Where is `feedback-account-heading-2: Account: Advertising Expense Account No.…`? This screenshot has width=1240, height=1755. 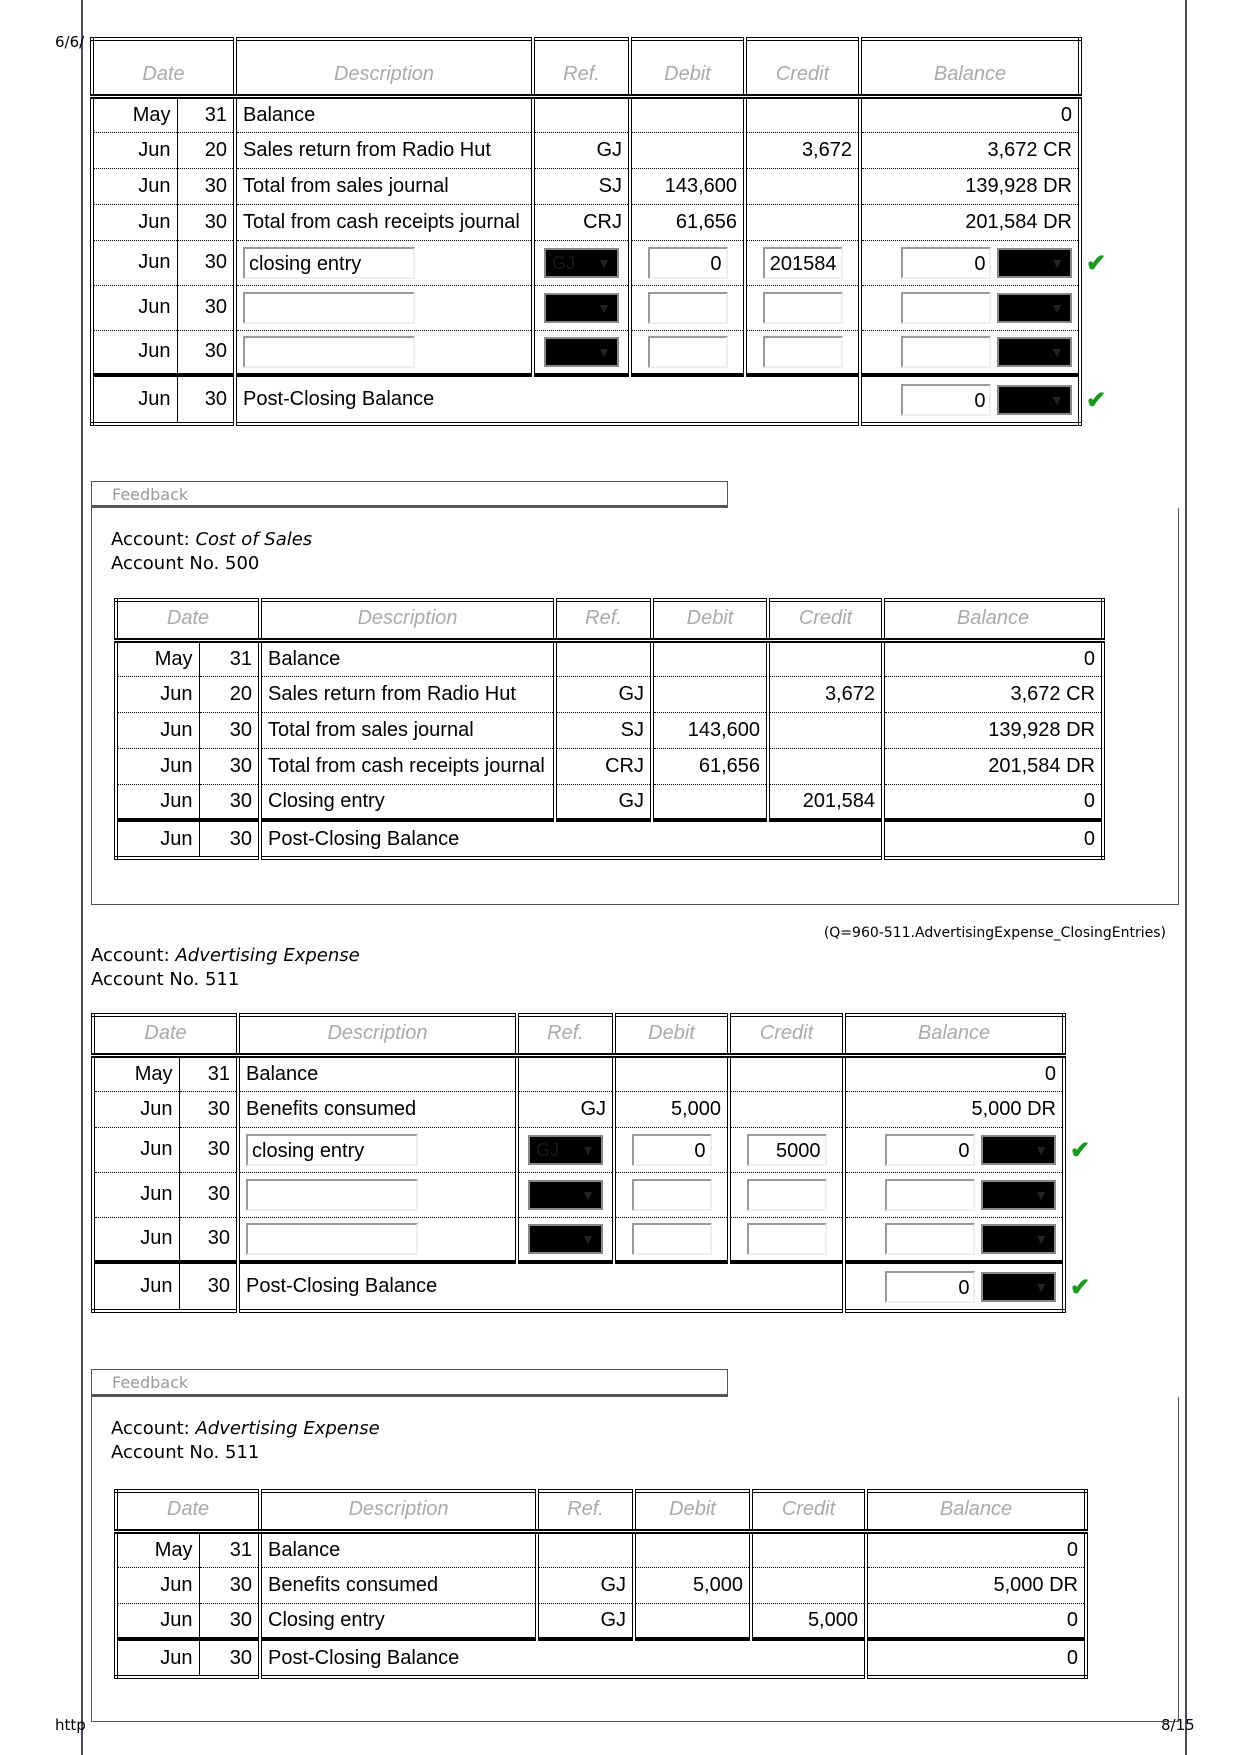 feedback-account-heading-2: Account: Advertising Expense Account No.… is located at coordinates (245, 1440).